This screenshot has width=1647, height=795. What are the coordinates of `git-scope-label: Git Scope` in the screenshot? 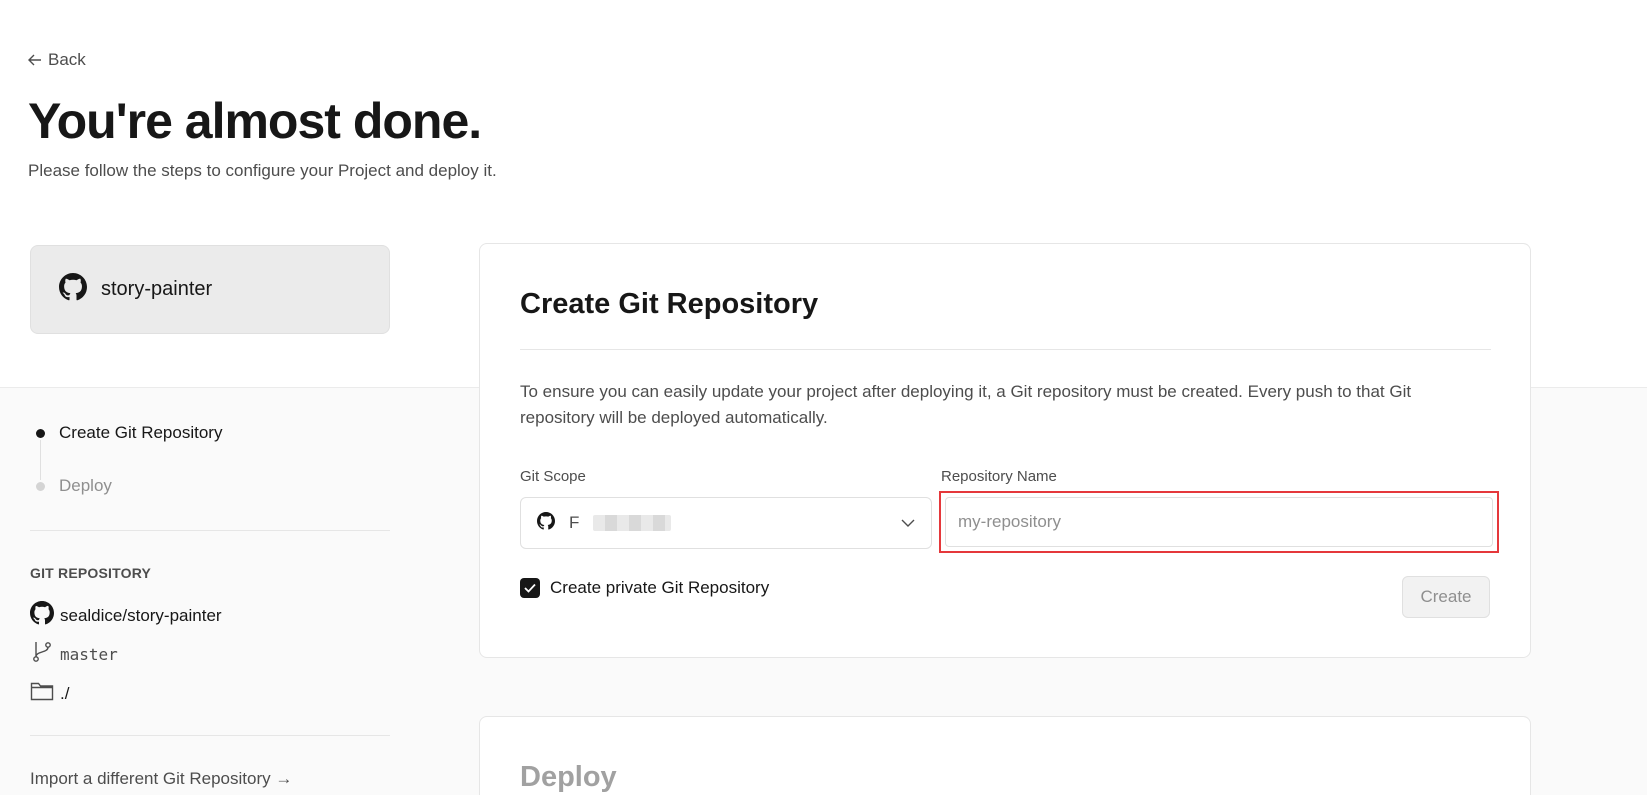 It's located at (553, 476).